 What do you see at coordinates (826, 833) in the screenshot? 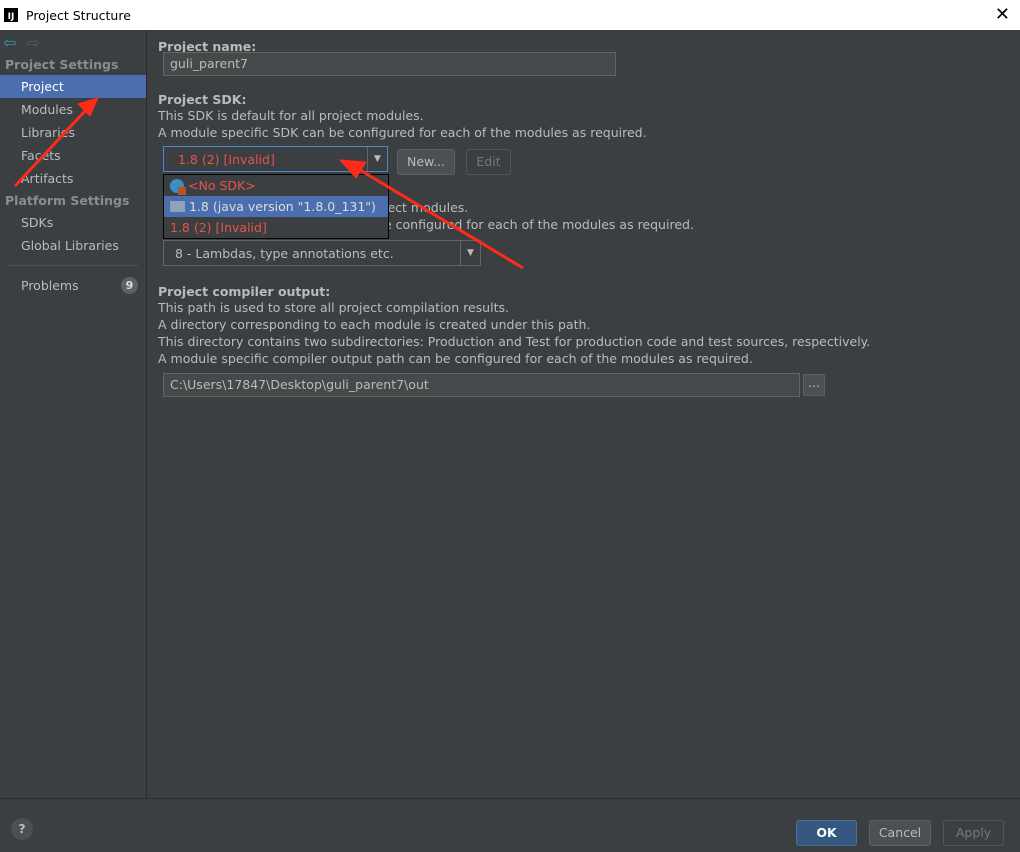
I see `ok-button: OK` at bounding box center [826, 833].